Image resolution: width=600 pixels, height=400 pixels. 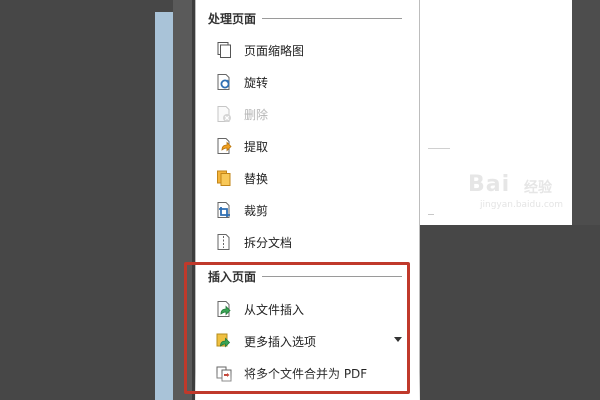 I want to click on more-insert-options-button: 更多插入选项, so click(x=312, y=341).